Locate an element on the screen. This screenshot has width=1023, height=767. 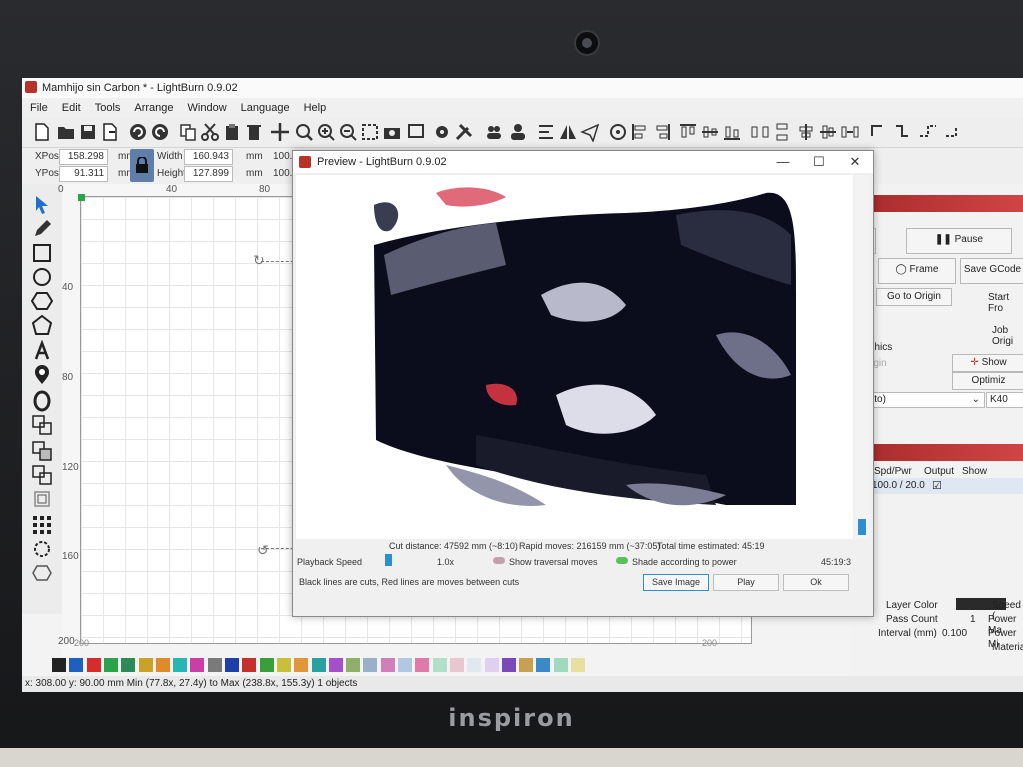
offset-icon is located at coordinates (42, 401).